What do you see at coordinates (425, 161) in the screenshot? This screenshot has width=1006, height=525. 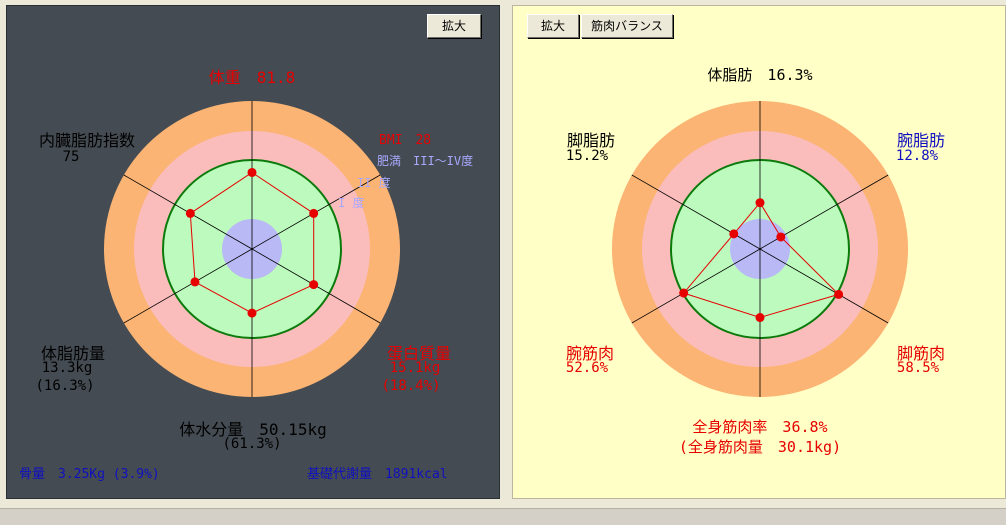 I see `obesity-class-label: 肥満 III～IV度` at bounding box center [425, 161].